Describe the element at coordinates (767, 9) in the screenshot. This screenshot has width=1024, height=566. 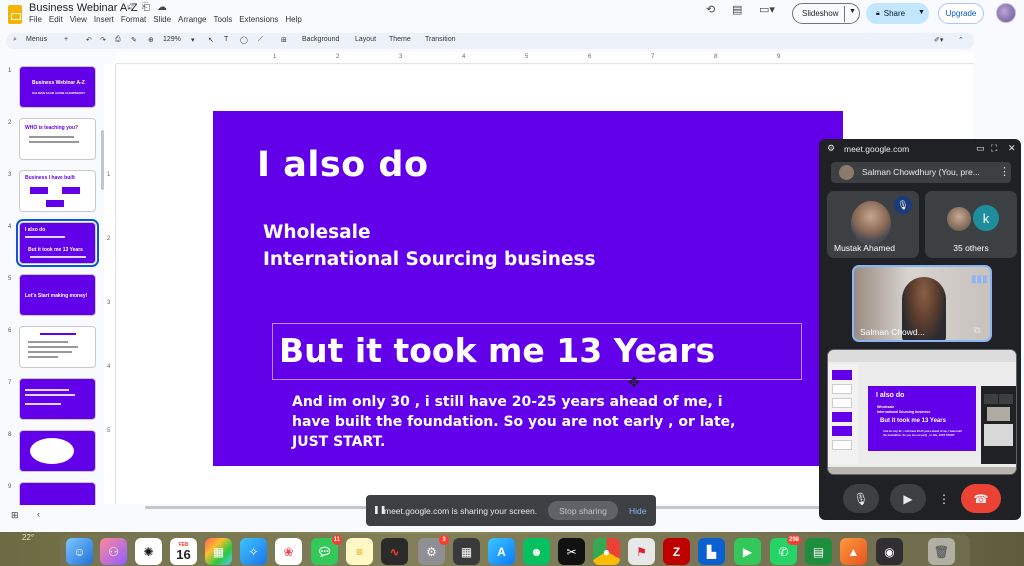
I see `meet-video-icon: ▭▾` at that location.